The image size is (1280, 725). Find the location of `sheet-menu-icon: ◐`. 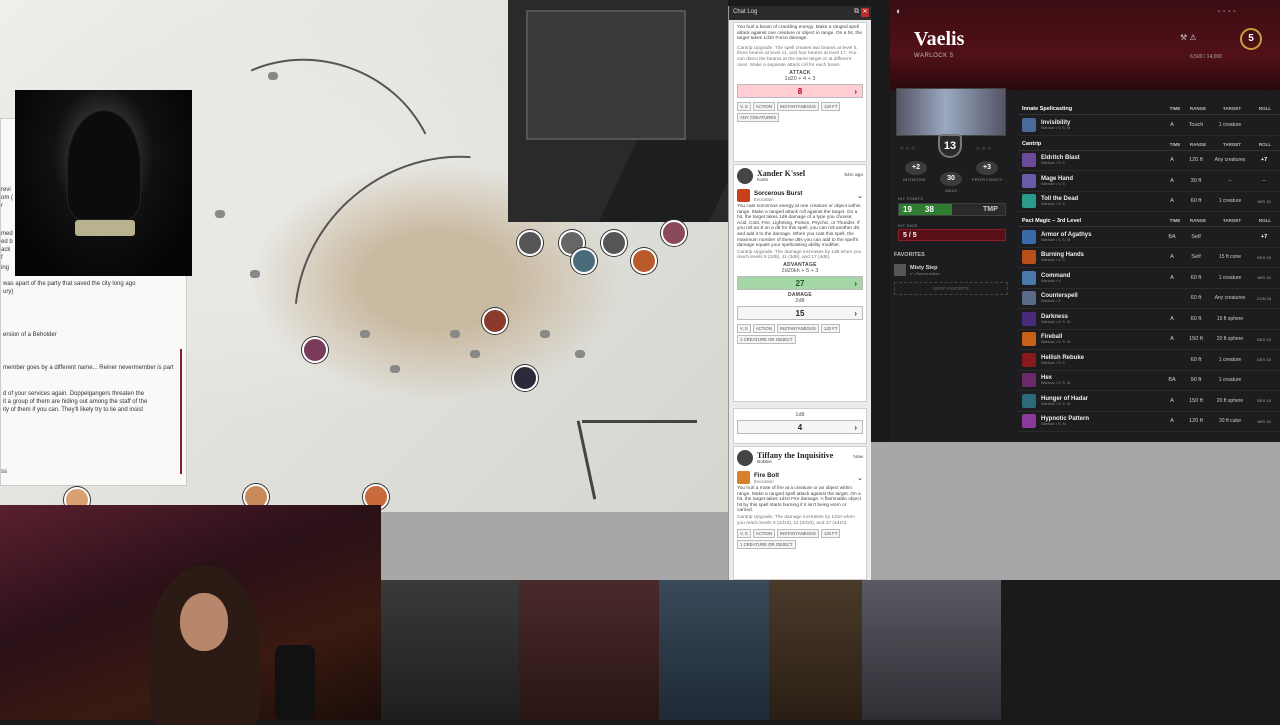

sheet-menu-icon: ◐ is located at coordinates (898, 11).